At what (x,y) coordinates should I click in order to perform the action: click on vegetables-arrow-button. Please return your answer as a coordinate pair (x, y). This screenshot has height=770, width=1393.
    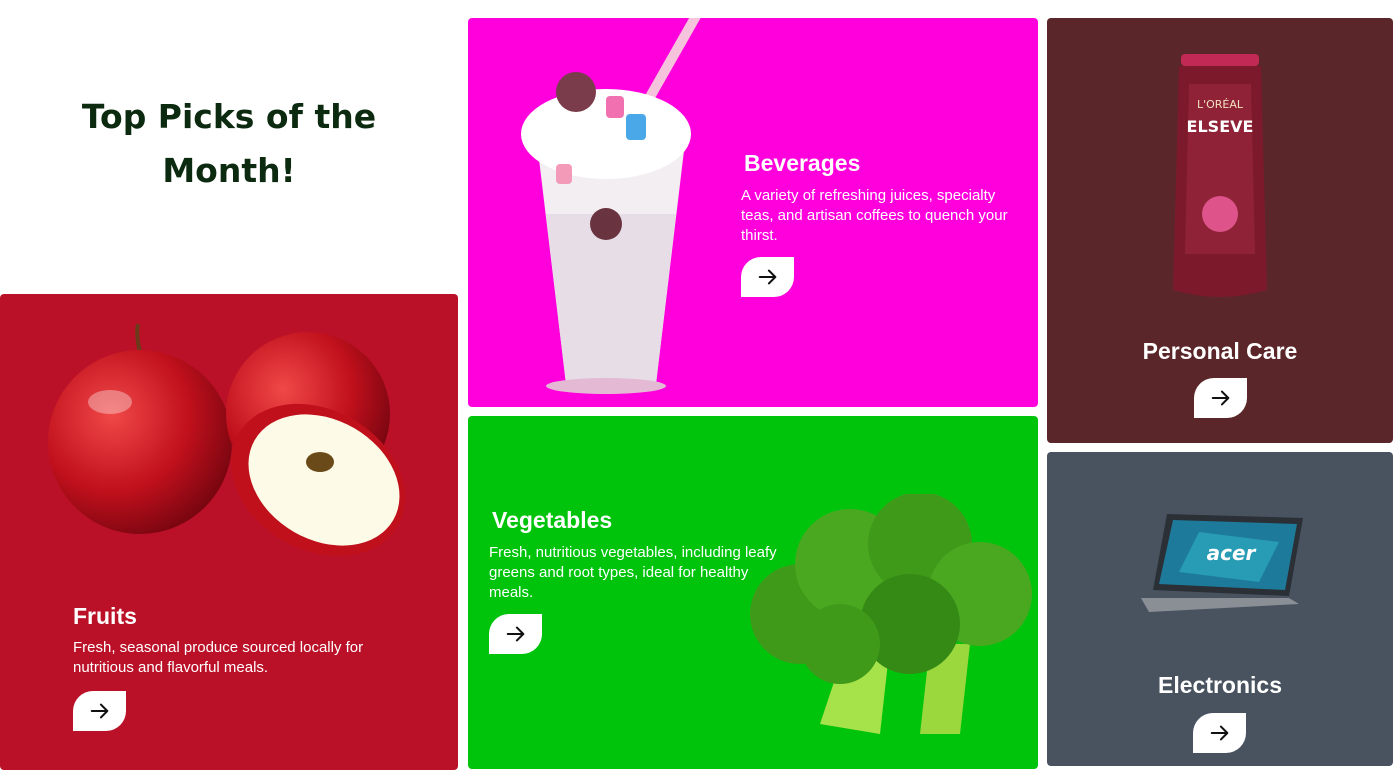
    Looking at the image, I should click on (515, 634).